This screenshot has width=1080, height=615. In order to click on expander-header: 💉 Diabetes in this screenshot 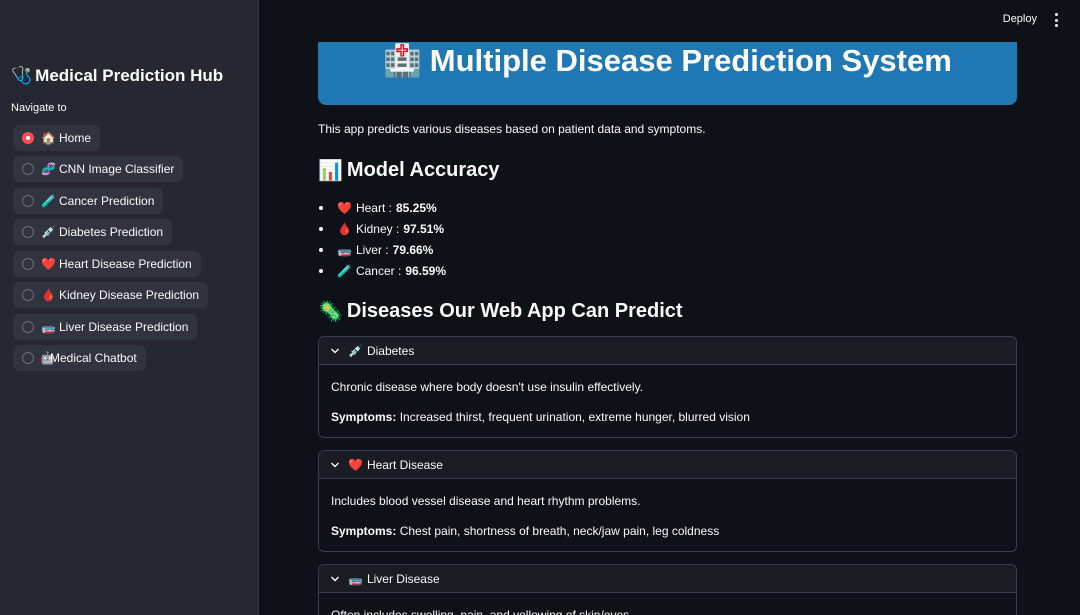, I will do `click(667, 351)`.